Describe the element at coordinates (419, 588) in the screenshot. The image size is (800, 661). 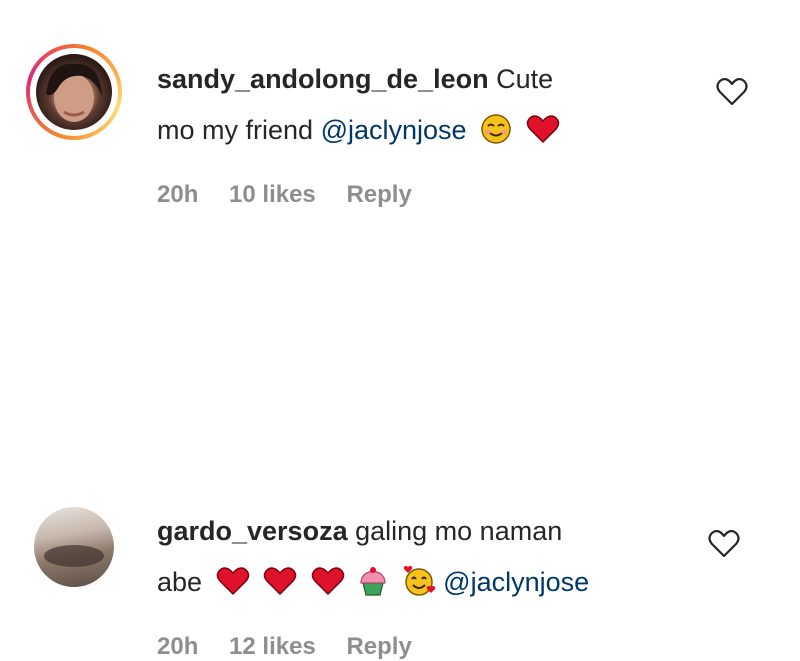
I see `smiling-face-with-hearts-emoji` at that location.